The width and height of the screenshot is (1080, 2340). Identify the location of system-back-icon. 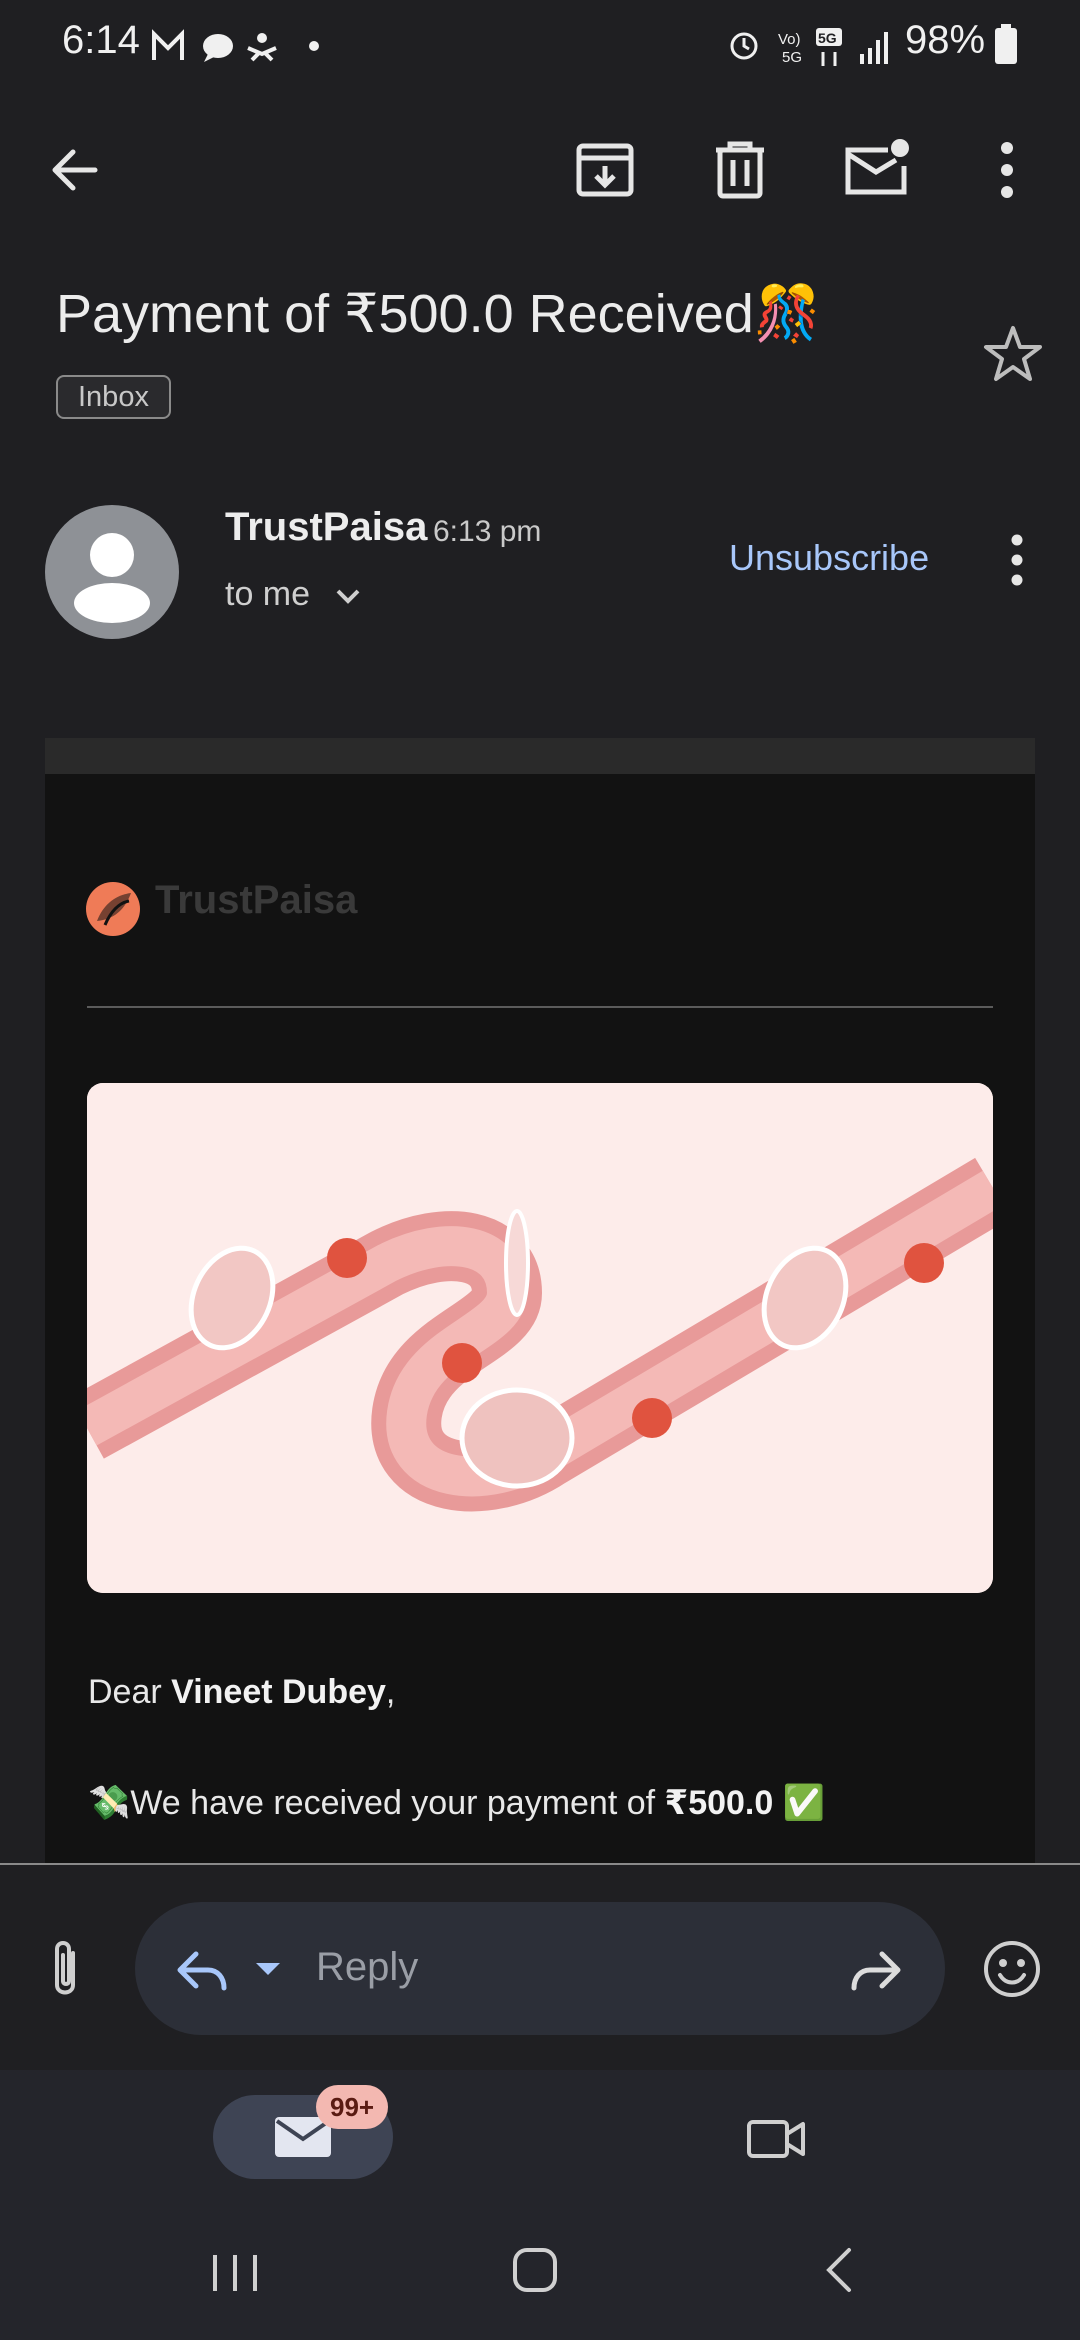
(840, 2270).